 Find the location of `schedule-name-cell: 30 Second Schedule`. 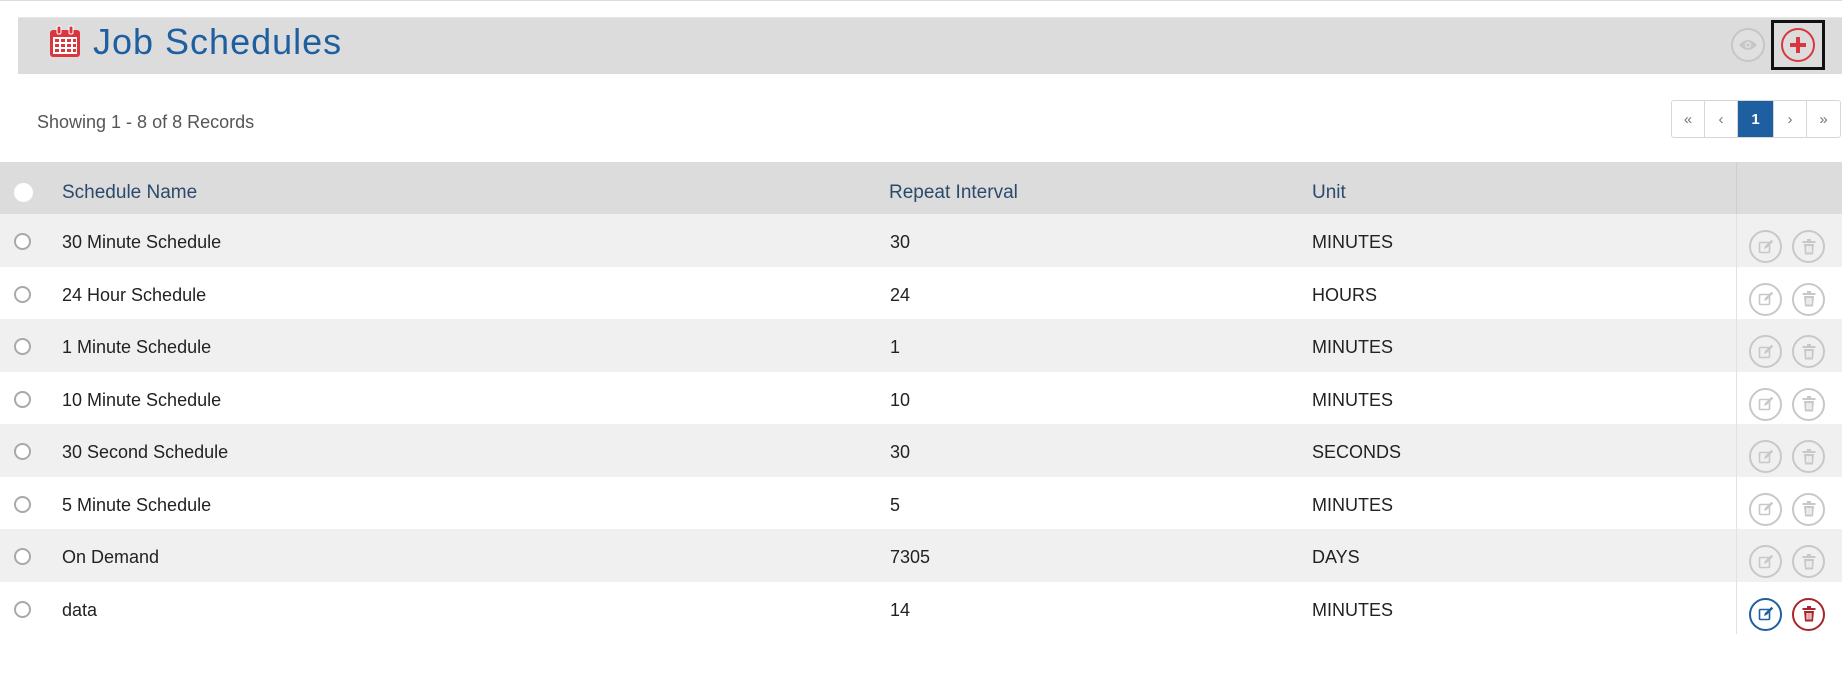

schedule-name-cell: 30 Second Schedule is located at coordinates (145, 452).